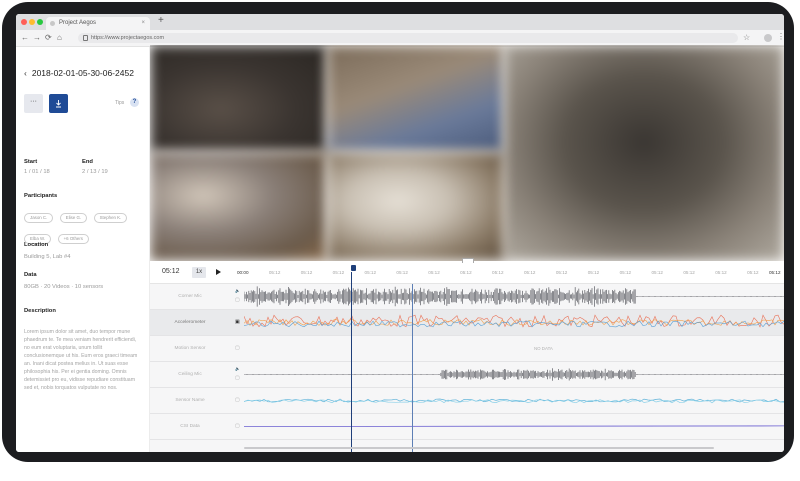 This screenshot has width=800, height=481. Describe the element at coordinates (48, 37) in the screenshot. I see `reload-icon: ⟳` at that location.